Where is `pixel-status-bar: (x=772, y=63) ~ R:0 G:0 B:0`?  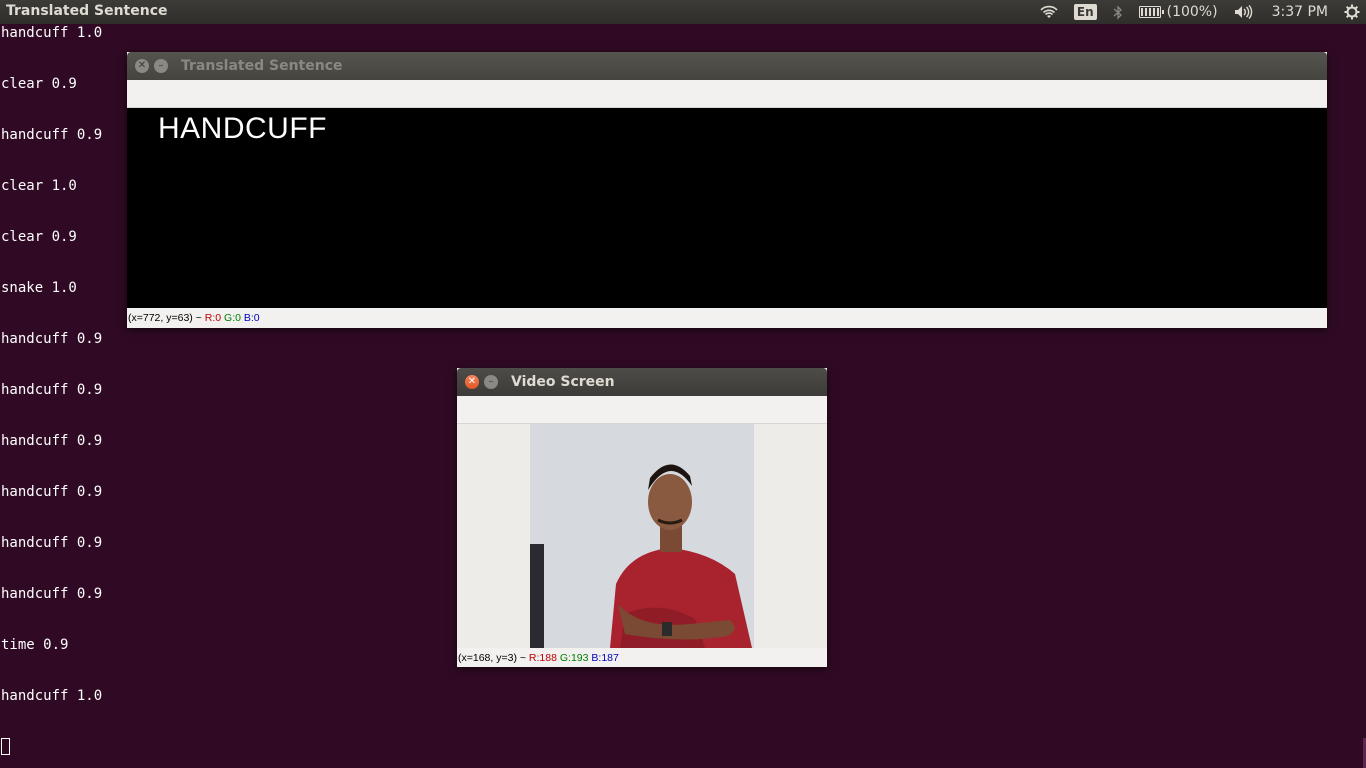 pixel-status-bar: (x=772, y=63) ~ R:0 G:0 B:0 is located at coordinates (727, 317).